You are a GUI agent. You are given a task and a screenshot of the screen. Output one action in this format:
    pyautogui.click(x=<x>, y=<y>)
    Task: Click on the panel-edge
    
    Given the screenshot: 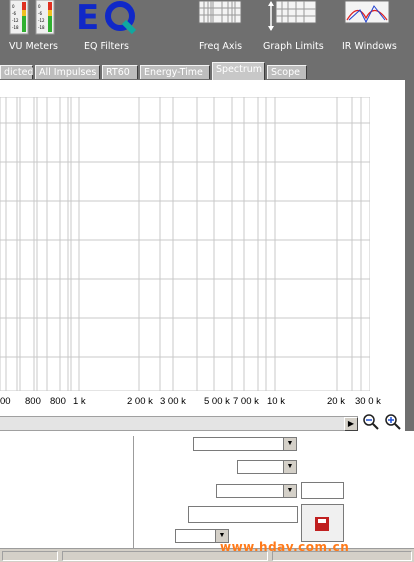 What is the action you would take?
    pyautogui.click(x=409, y=248)
    